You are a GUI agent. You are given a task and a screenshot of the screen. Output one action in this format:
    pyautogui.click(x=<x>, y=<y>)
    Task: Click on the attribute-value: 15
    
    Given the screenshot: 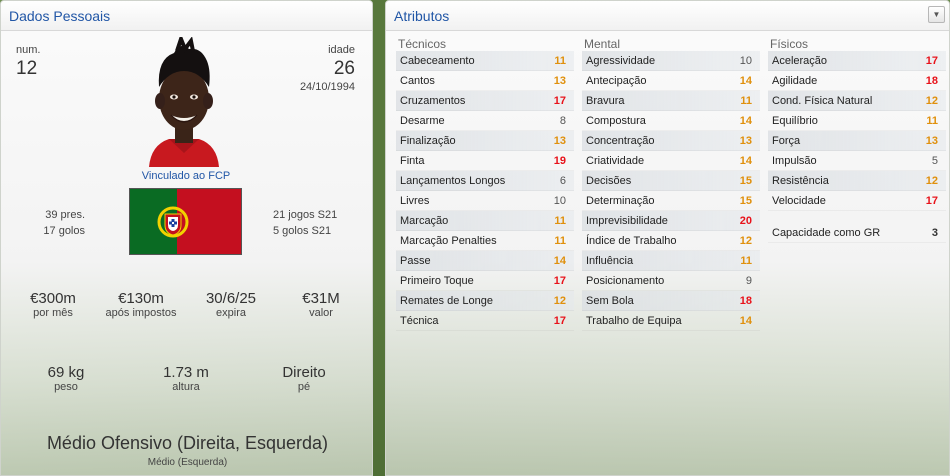 What is the action you would take?
    pyautogui.click(x=745, y=200)
    